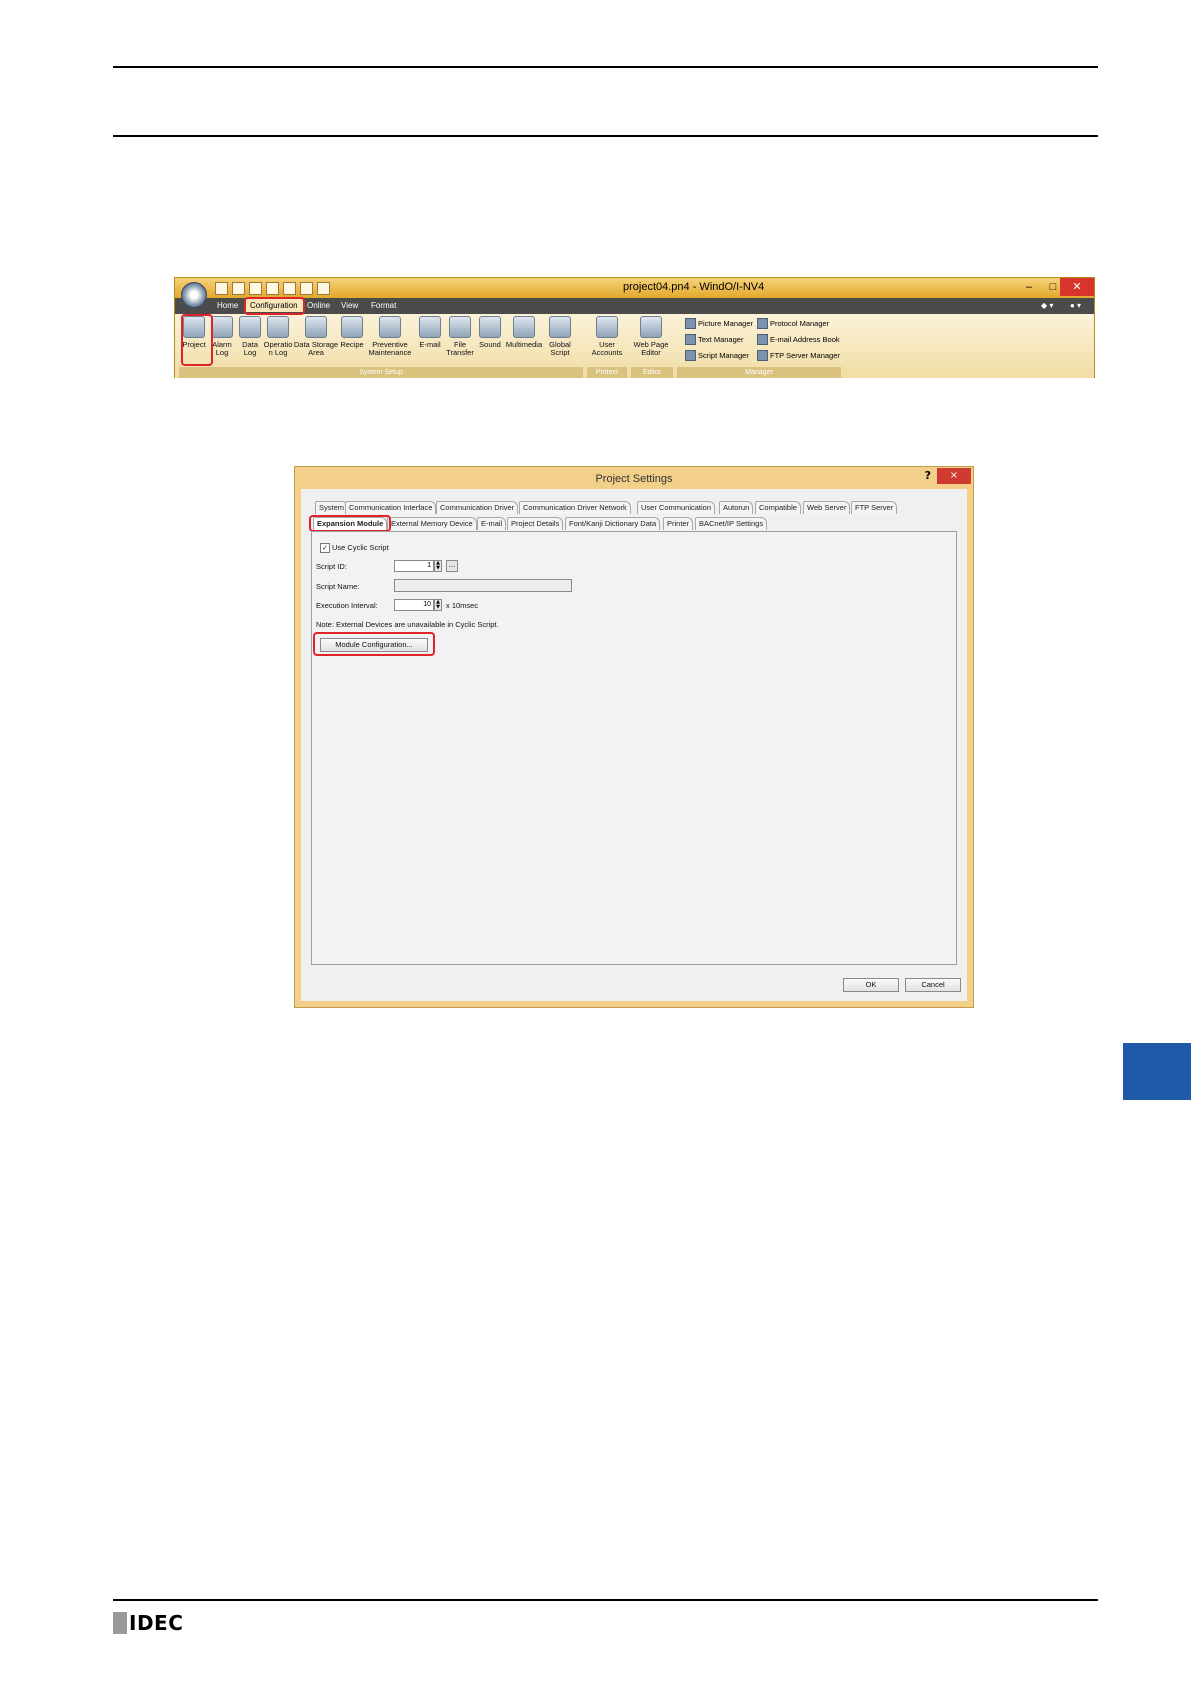  What do you see at coordinates (316, 327) in the screenshot?
I see `data-storage-icon` at bounding box center [316, 327].